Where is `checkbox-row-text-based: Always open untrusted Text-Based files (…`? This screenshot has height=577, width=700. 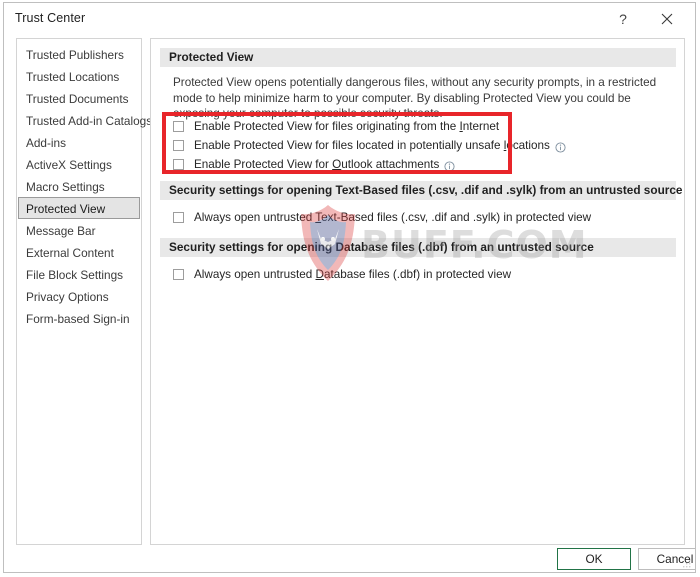 checkbox-row-text-based: Always open untrusted Text-Based files (… is located at coordinates (382, 217).